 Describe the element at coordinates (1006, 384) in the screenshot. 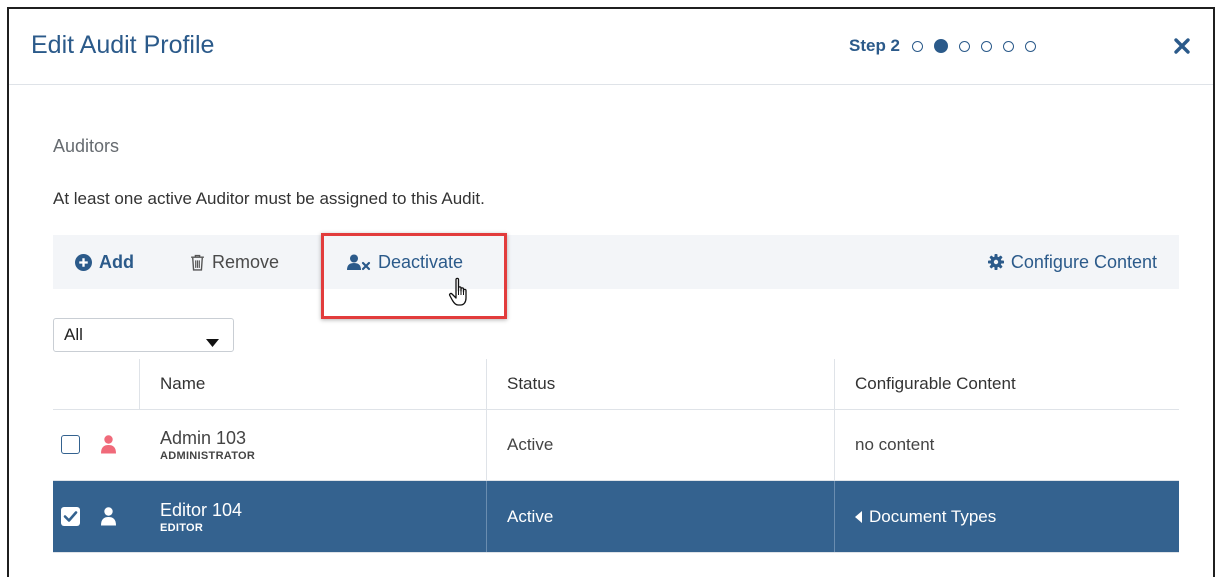

I see `column-header-configurable-content: Configurable Content` at that location.